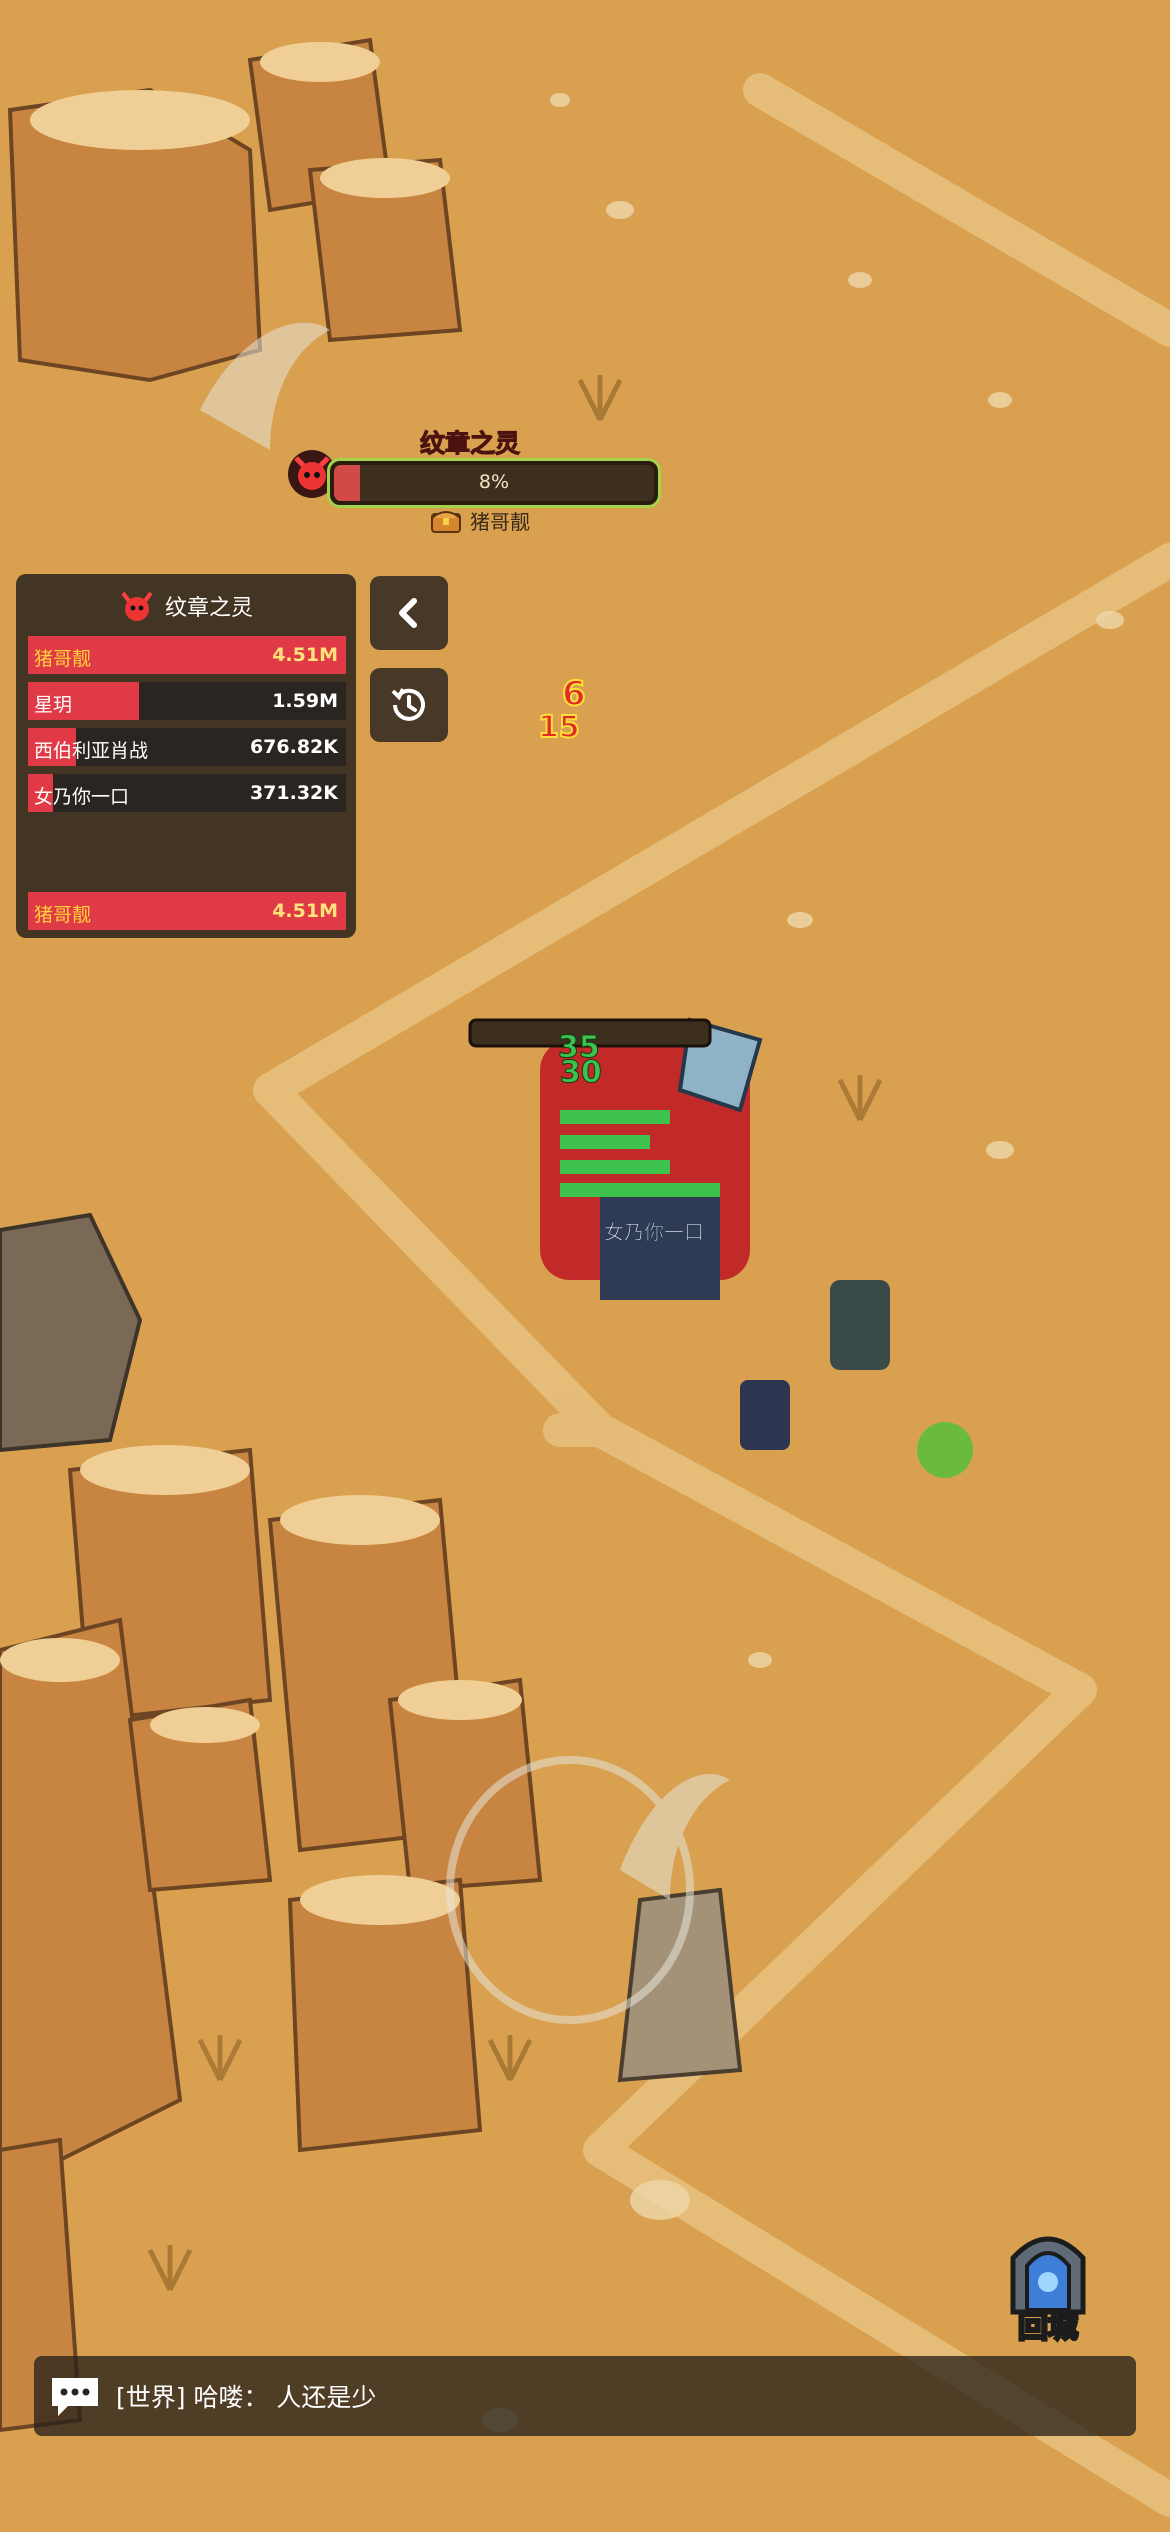 The height and width of the screenshot is (2532, 1170). I want to click on collapse-panel-button, so click(409, 613).